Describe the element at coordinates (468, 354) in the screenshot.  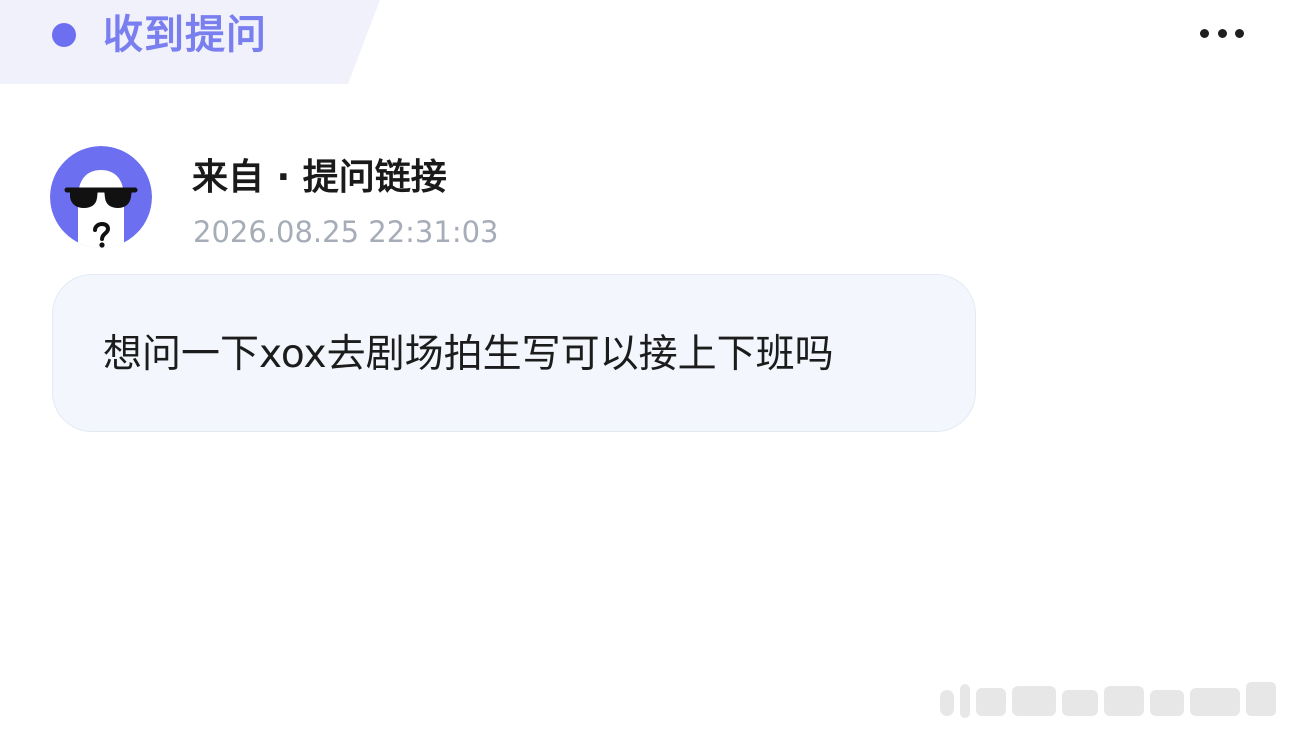
I see `question-text: 想问一下xox去剧场拍生写可以接上下班吗` at that location.